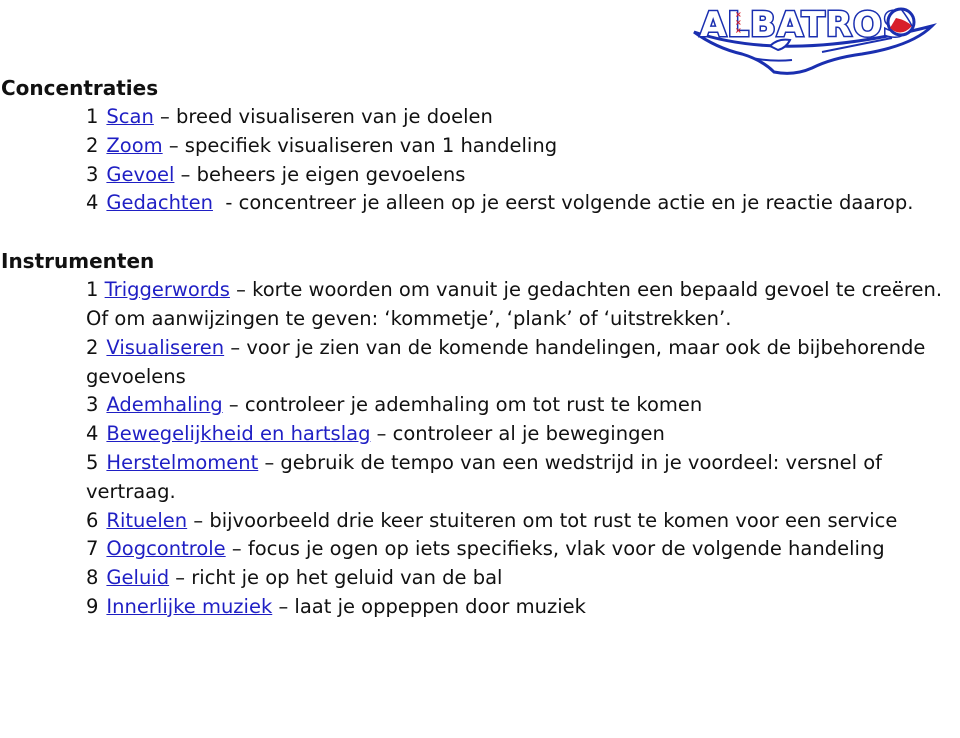  I want to click on item-number: 6, so click(92, 520).